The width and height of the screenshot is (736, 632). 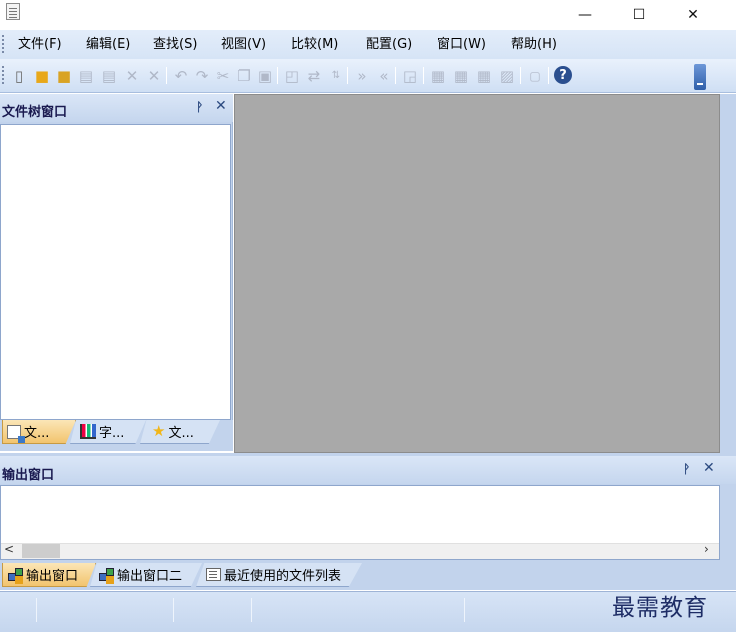 What do you see at coordinates (150, 576) in the screenshot?
I see `tab-label: 输出窗口二` at bounding box center [150, 576].